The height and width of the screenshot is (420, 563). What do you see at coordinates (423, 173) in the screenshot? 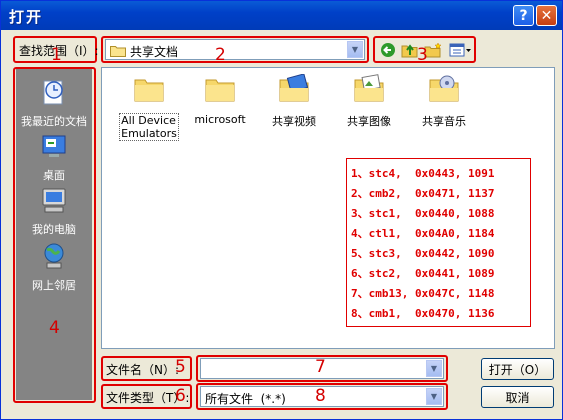
I see `annotation-line: 1、stc4, 0x0443, 1091` at bounding box center [423, 173].